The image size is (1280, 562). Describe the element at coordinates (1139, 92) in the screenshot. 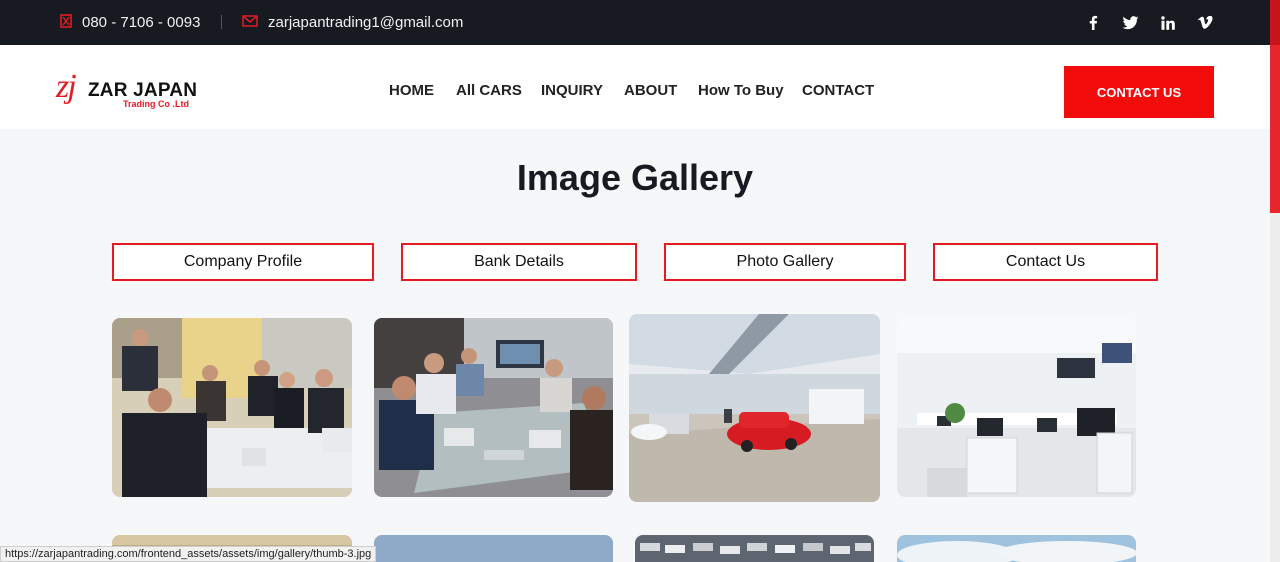

I see `contact-us-button: CONTACT US` at that location.